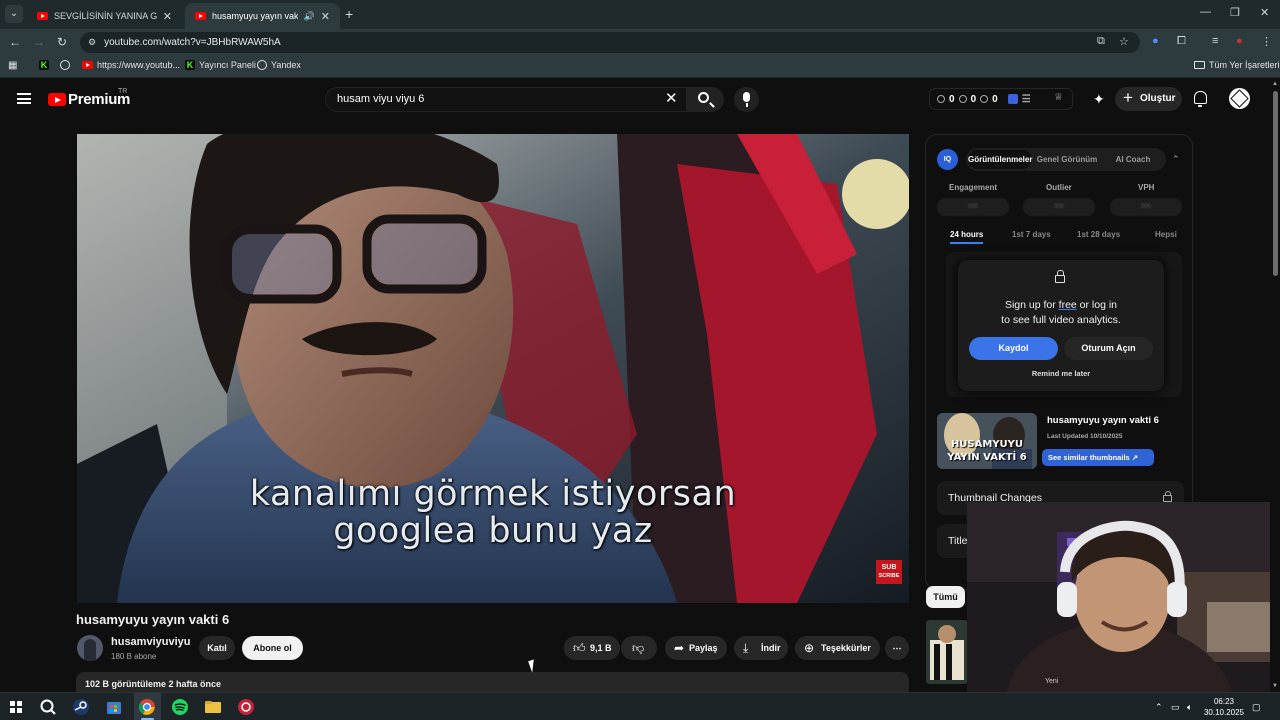 This screenshot has width=1280, height=720. Describe the element at coordinates (349, 14) in the screenshot. I see `new-tab-icon: +` at that location.